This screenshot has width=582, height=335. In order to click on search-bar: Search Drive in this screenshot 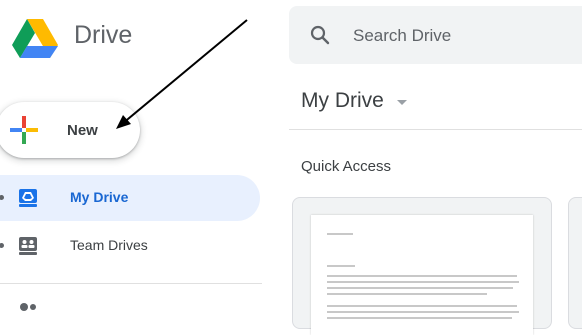, I will do `click(435, 35)`.